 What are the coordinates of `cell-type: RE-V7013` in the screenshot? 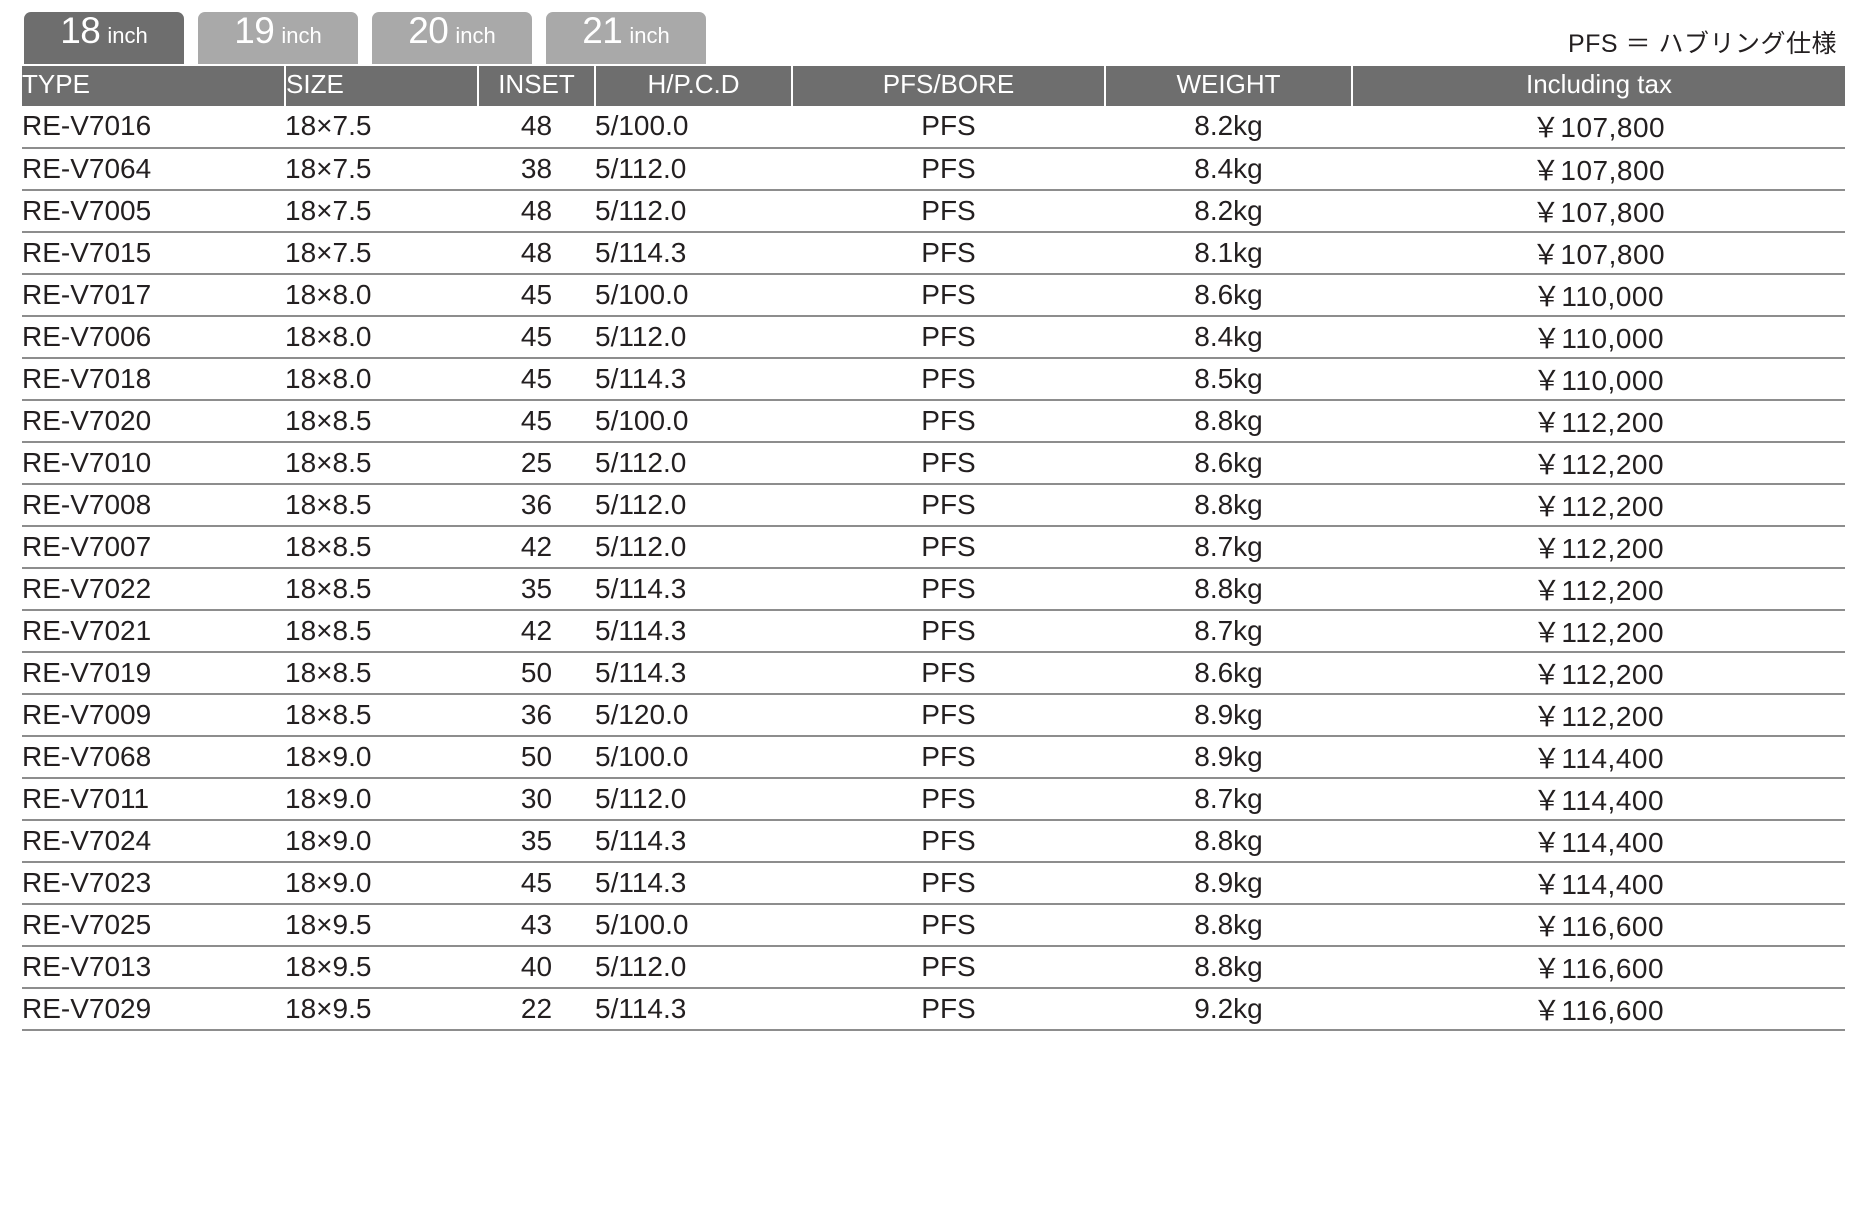 It's located at (153, 967).